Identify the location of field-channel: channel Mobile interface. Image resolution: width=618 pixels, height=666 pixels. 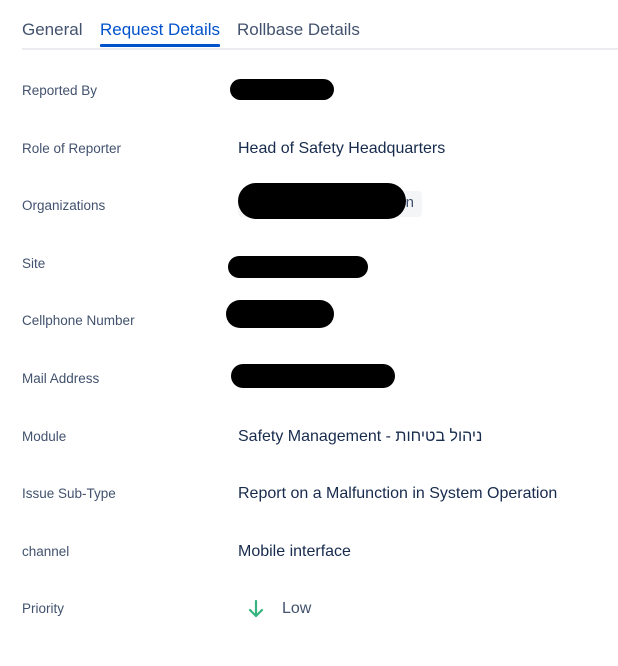
(309, 553).